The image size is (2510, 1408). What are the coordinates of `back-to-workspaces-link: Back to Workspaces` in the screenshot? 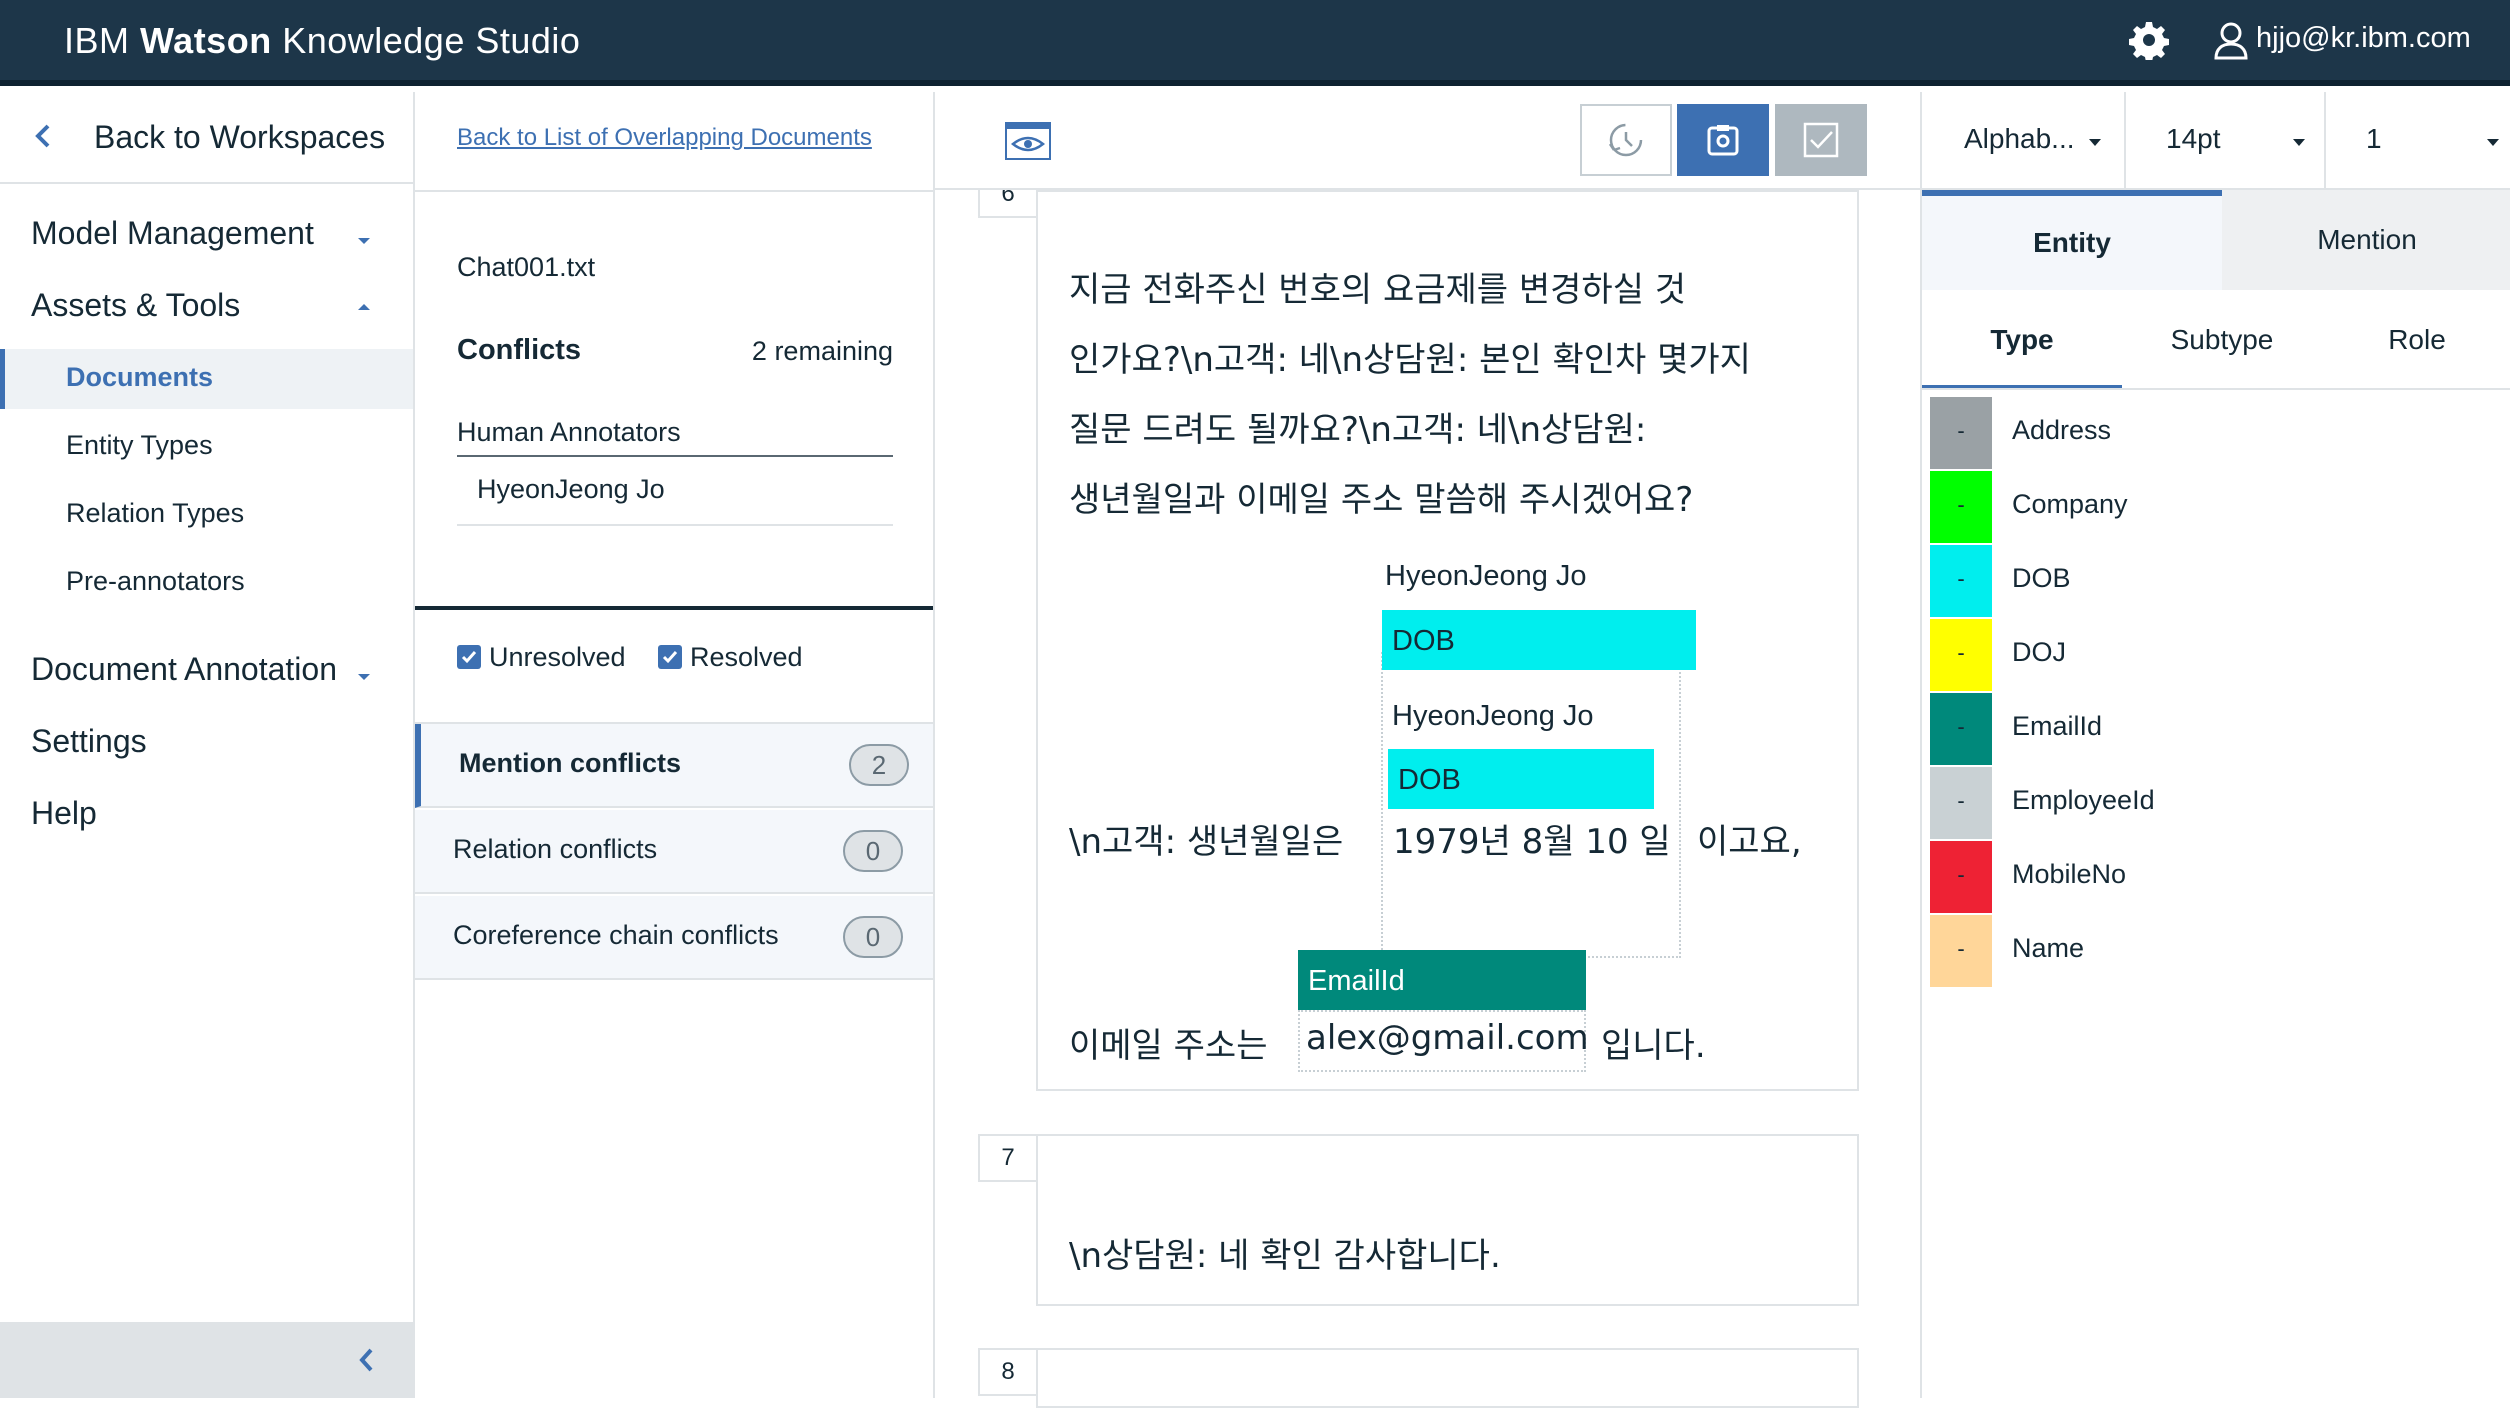 It's located at (206, 138).